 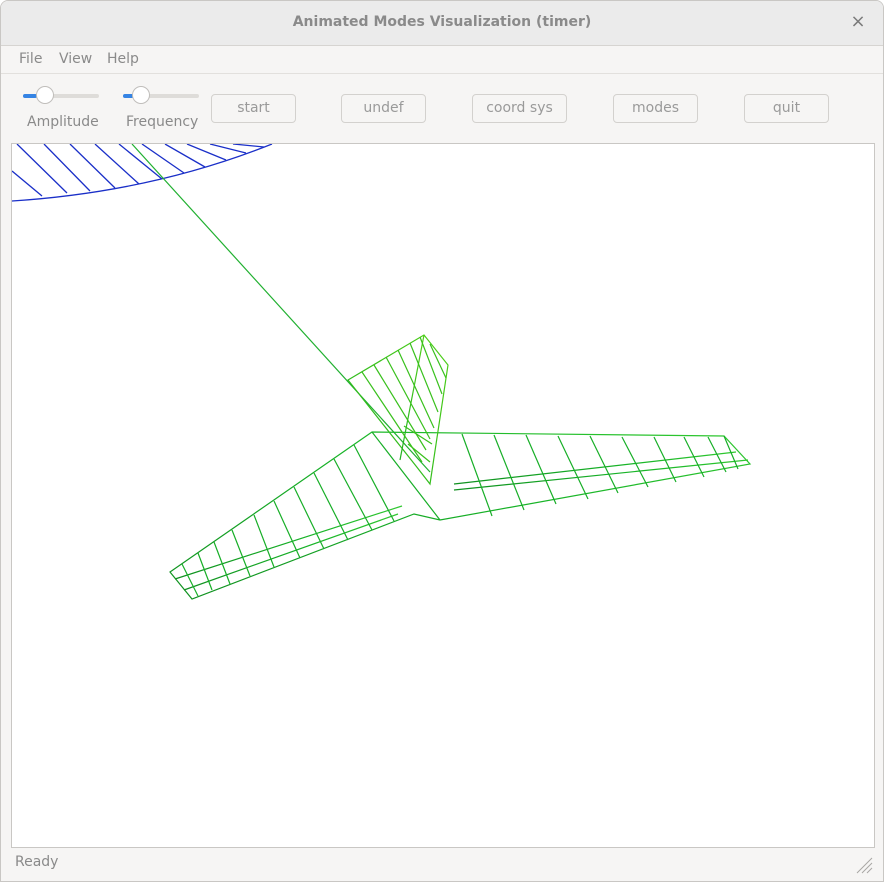 I want to click on close-icon: ×, so click(x=858, y=22).